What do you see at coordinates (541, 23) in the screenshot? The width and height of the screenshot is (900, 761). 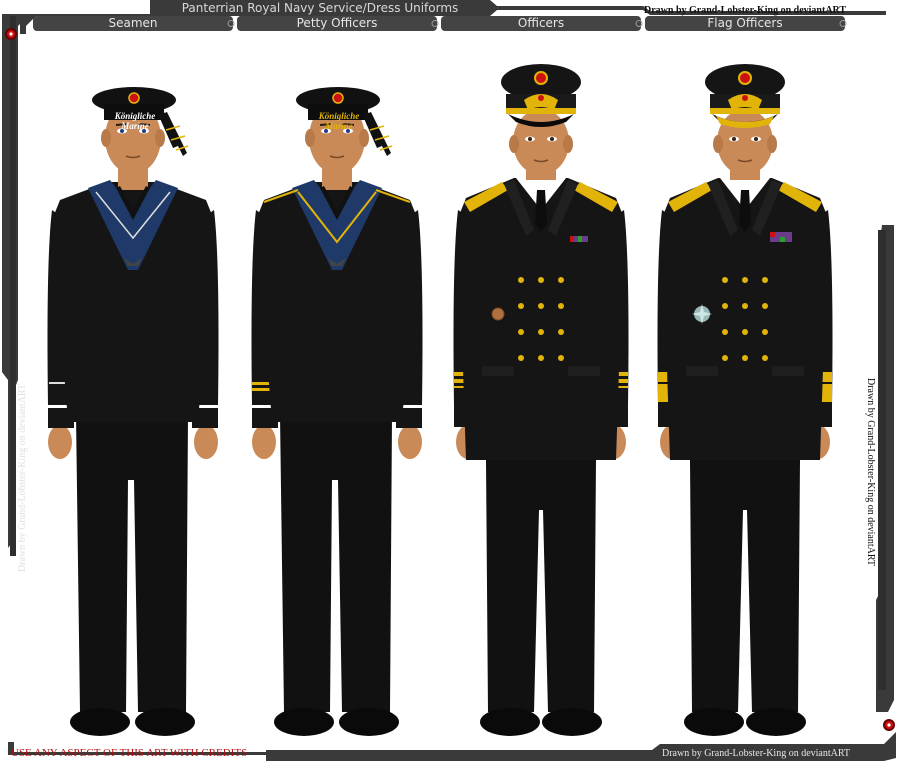 I see `tab-officers: Officers` at bounding box center [541, 23].